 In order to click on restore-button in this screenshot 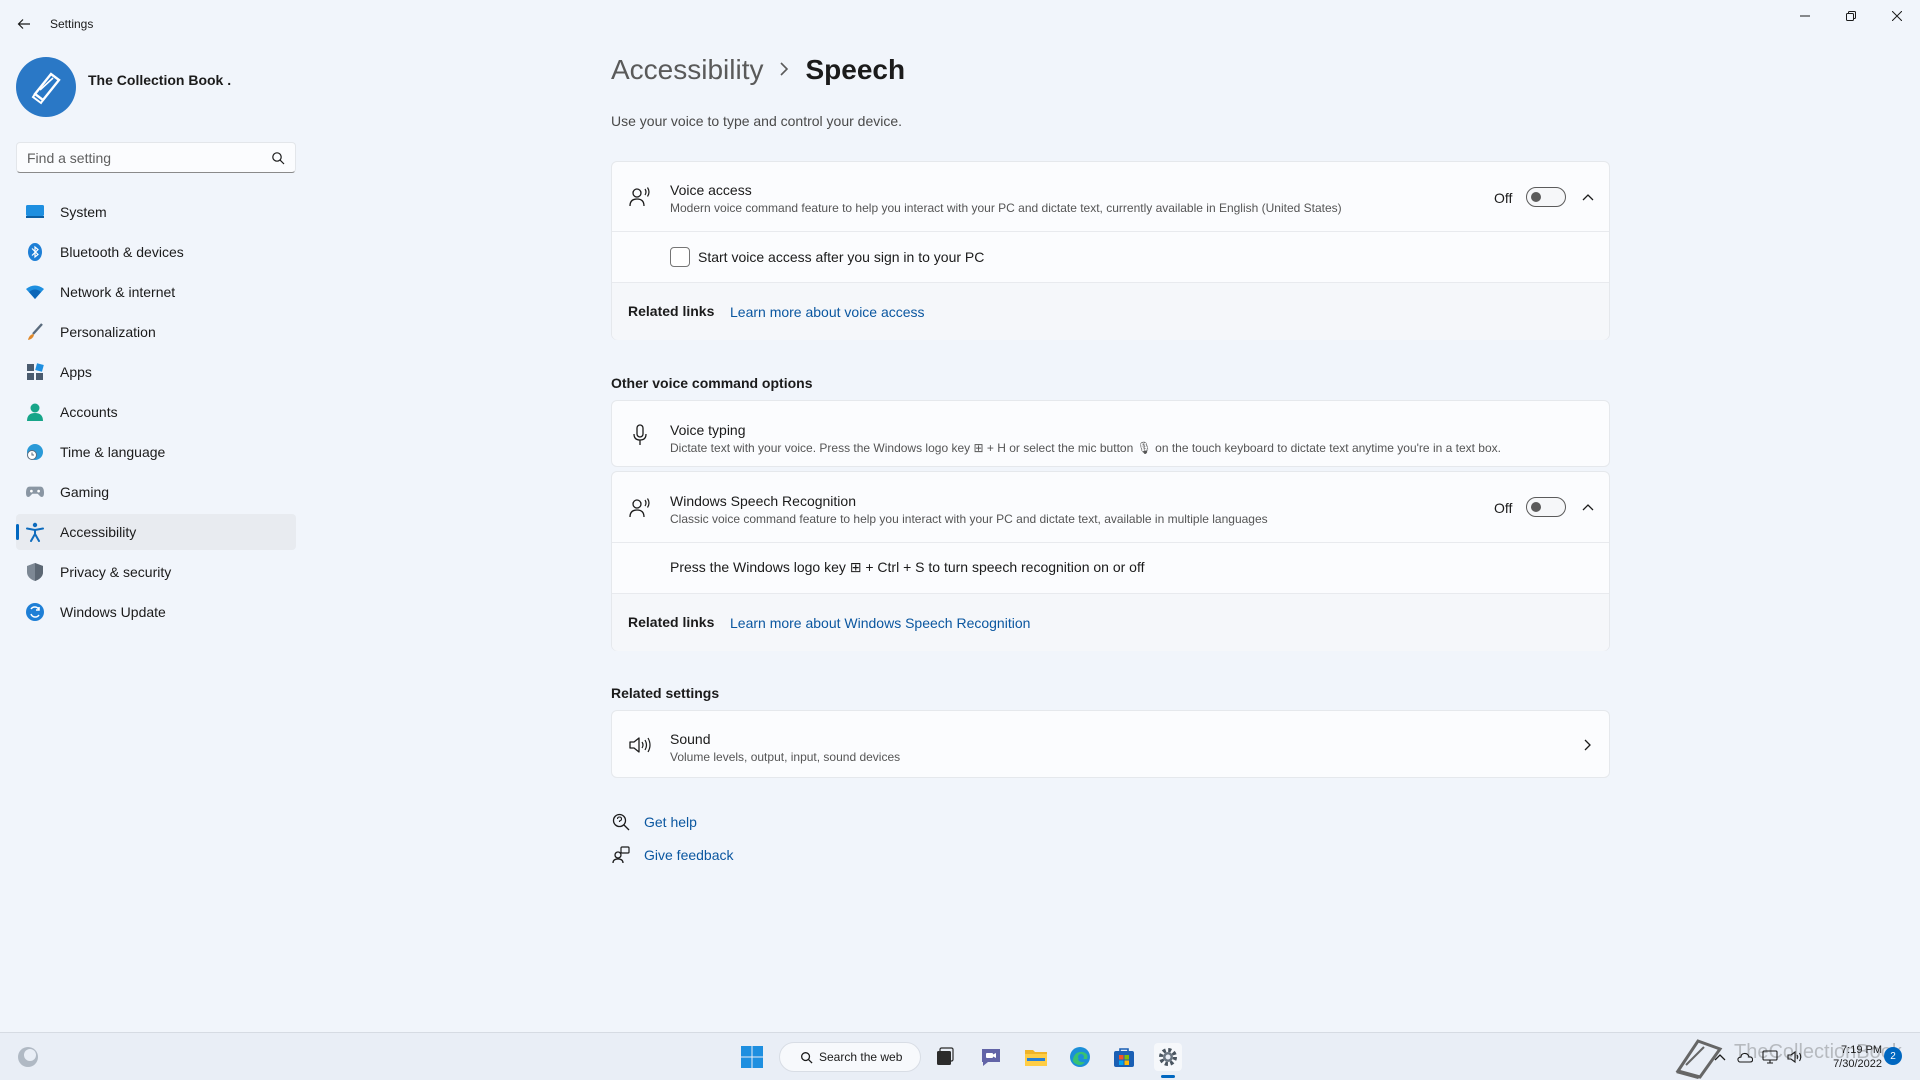, I will do `click(1851, 16)`.